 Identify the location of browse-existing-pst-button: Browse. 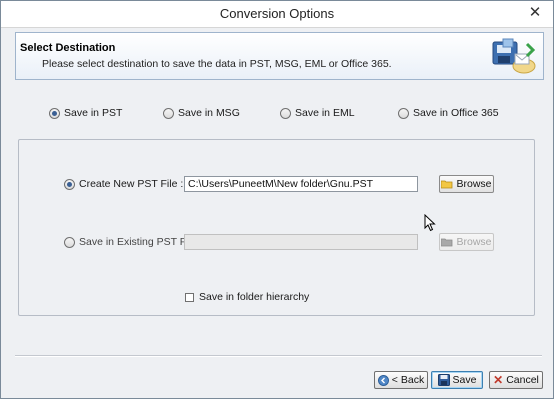
(466, 242).